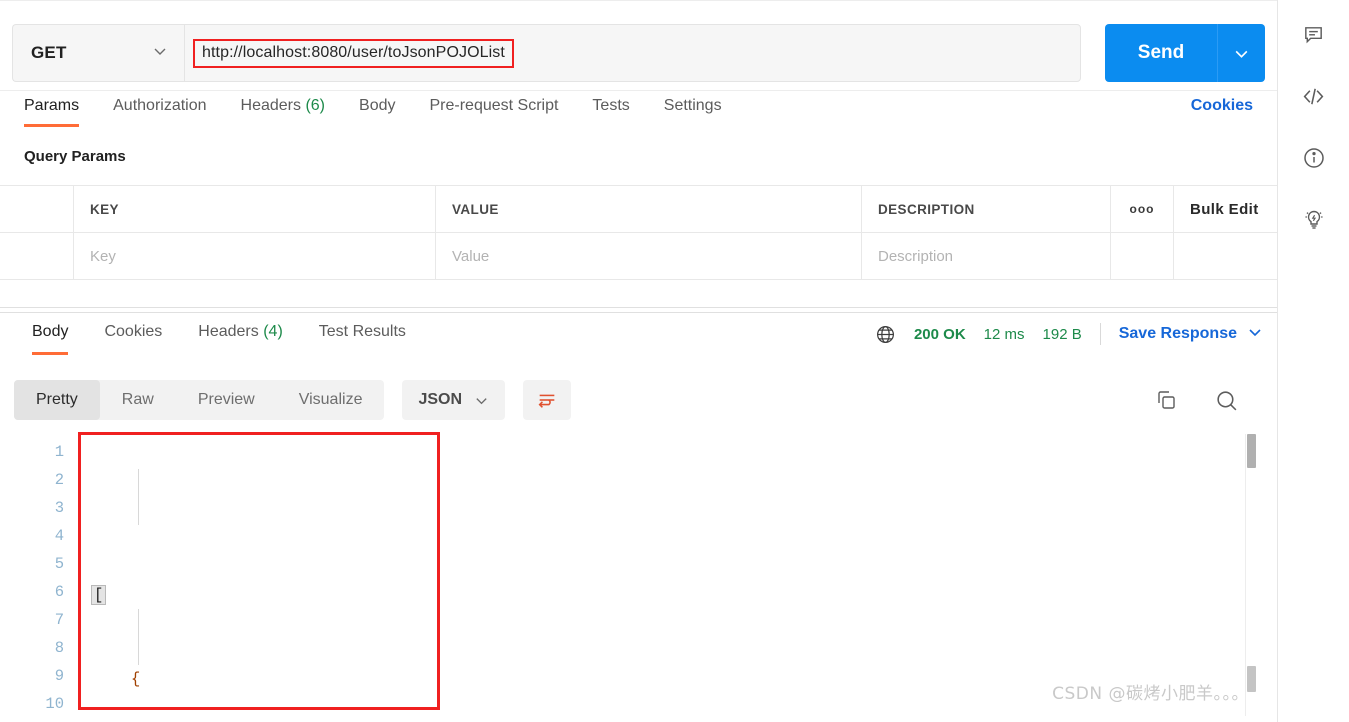 The image size is (1349, 722). What do you see at coordinates (1314, 158) in the screenshot?
I see `info-icon` at bounding box center [1314, 158].